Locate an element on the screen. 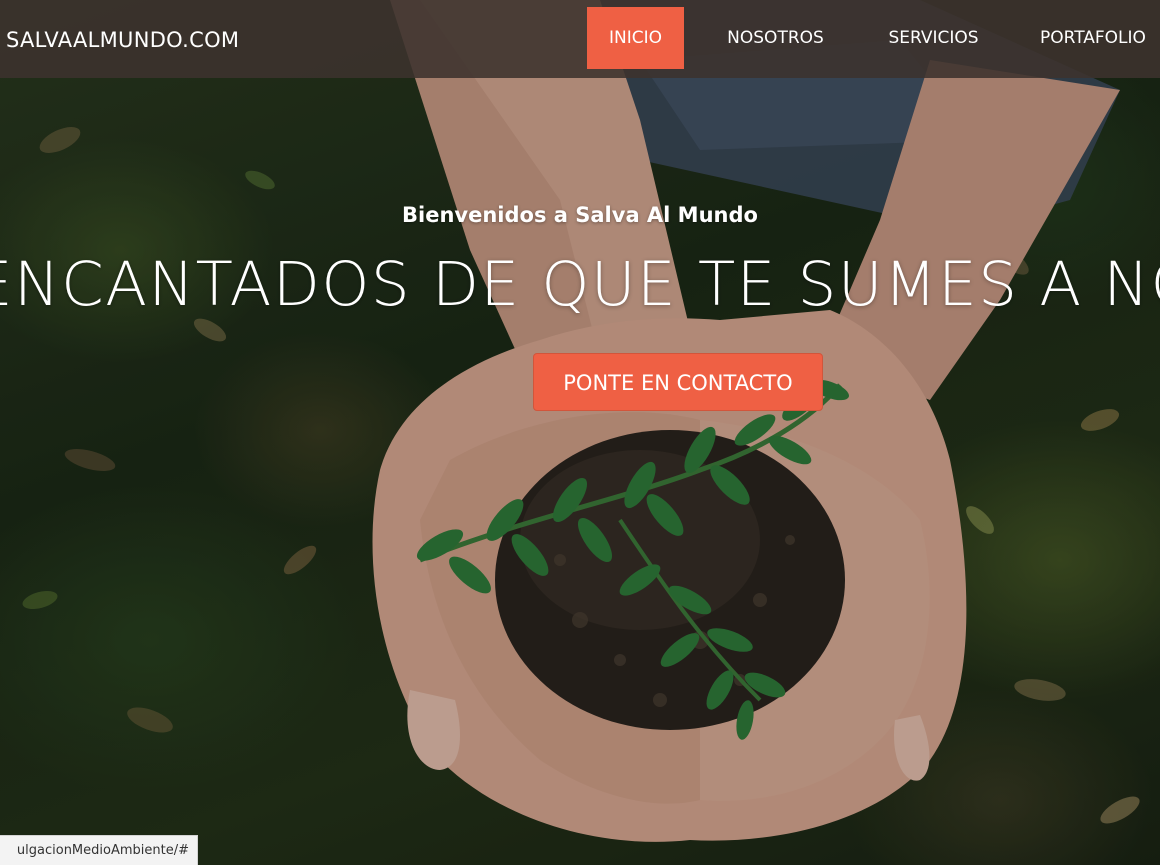 This screenshot has height=865, width=1160. nav-item-label: SERVICIOS is located at coordinates (933, 38).